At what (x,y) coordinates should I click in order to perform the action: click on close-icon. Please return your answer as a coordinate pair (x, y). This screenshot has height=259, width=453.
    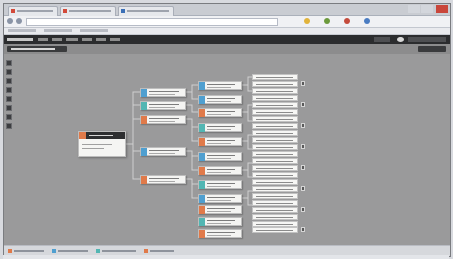
    Looking at the image, I should click on (442, 9).